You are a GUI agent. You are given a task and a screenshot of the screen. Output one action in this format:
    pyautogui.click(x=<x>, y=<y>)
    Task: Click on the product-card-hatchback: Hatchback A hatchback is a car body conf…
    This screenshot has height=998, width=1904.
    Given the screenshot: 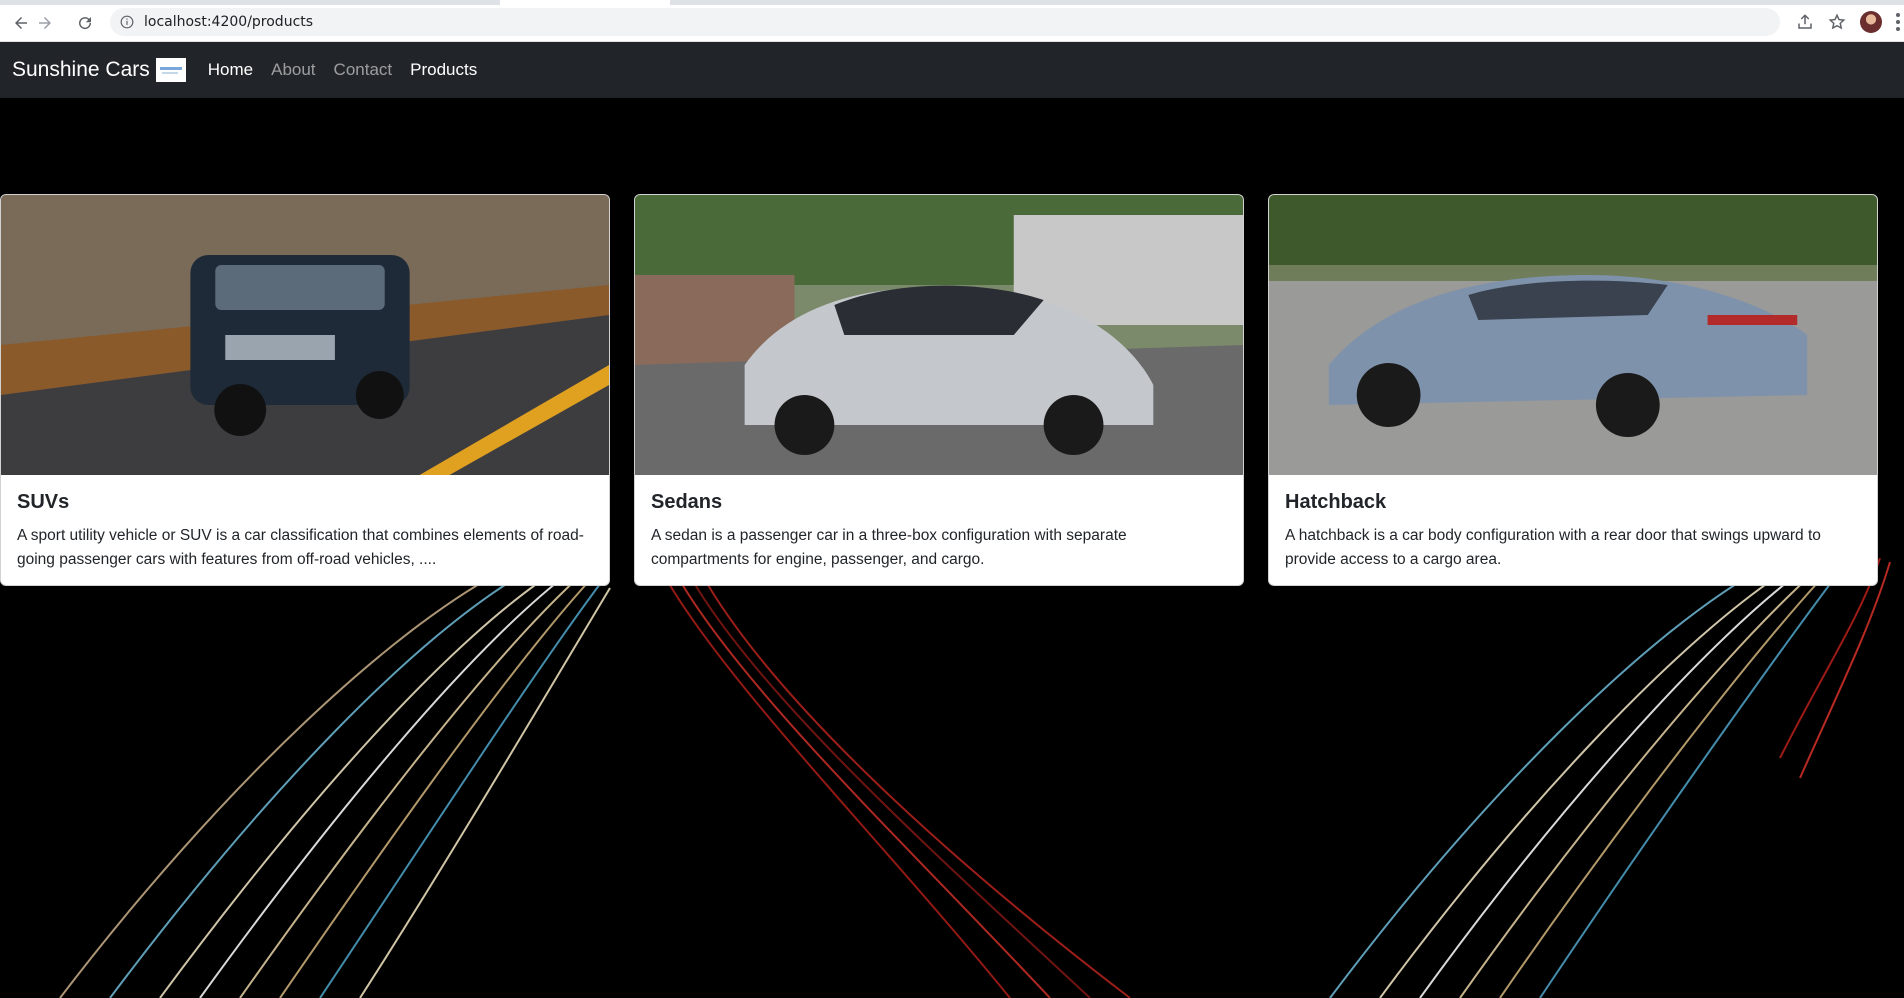 What is the action you would take?
    pyautogui.click(x=1573, y=390)
    